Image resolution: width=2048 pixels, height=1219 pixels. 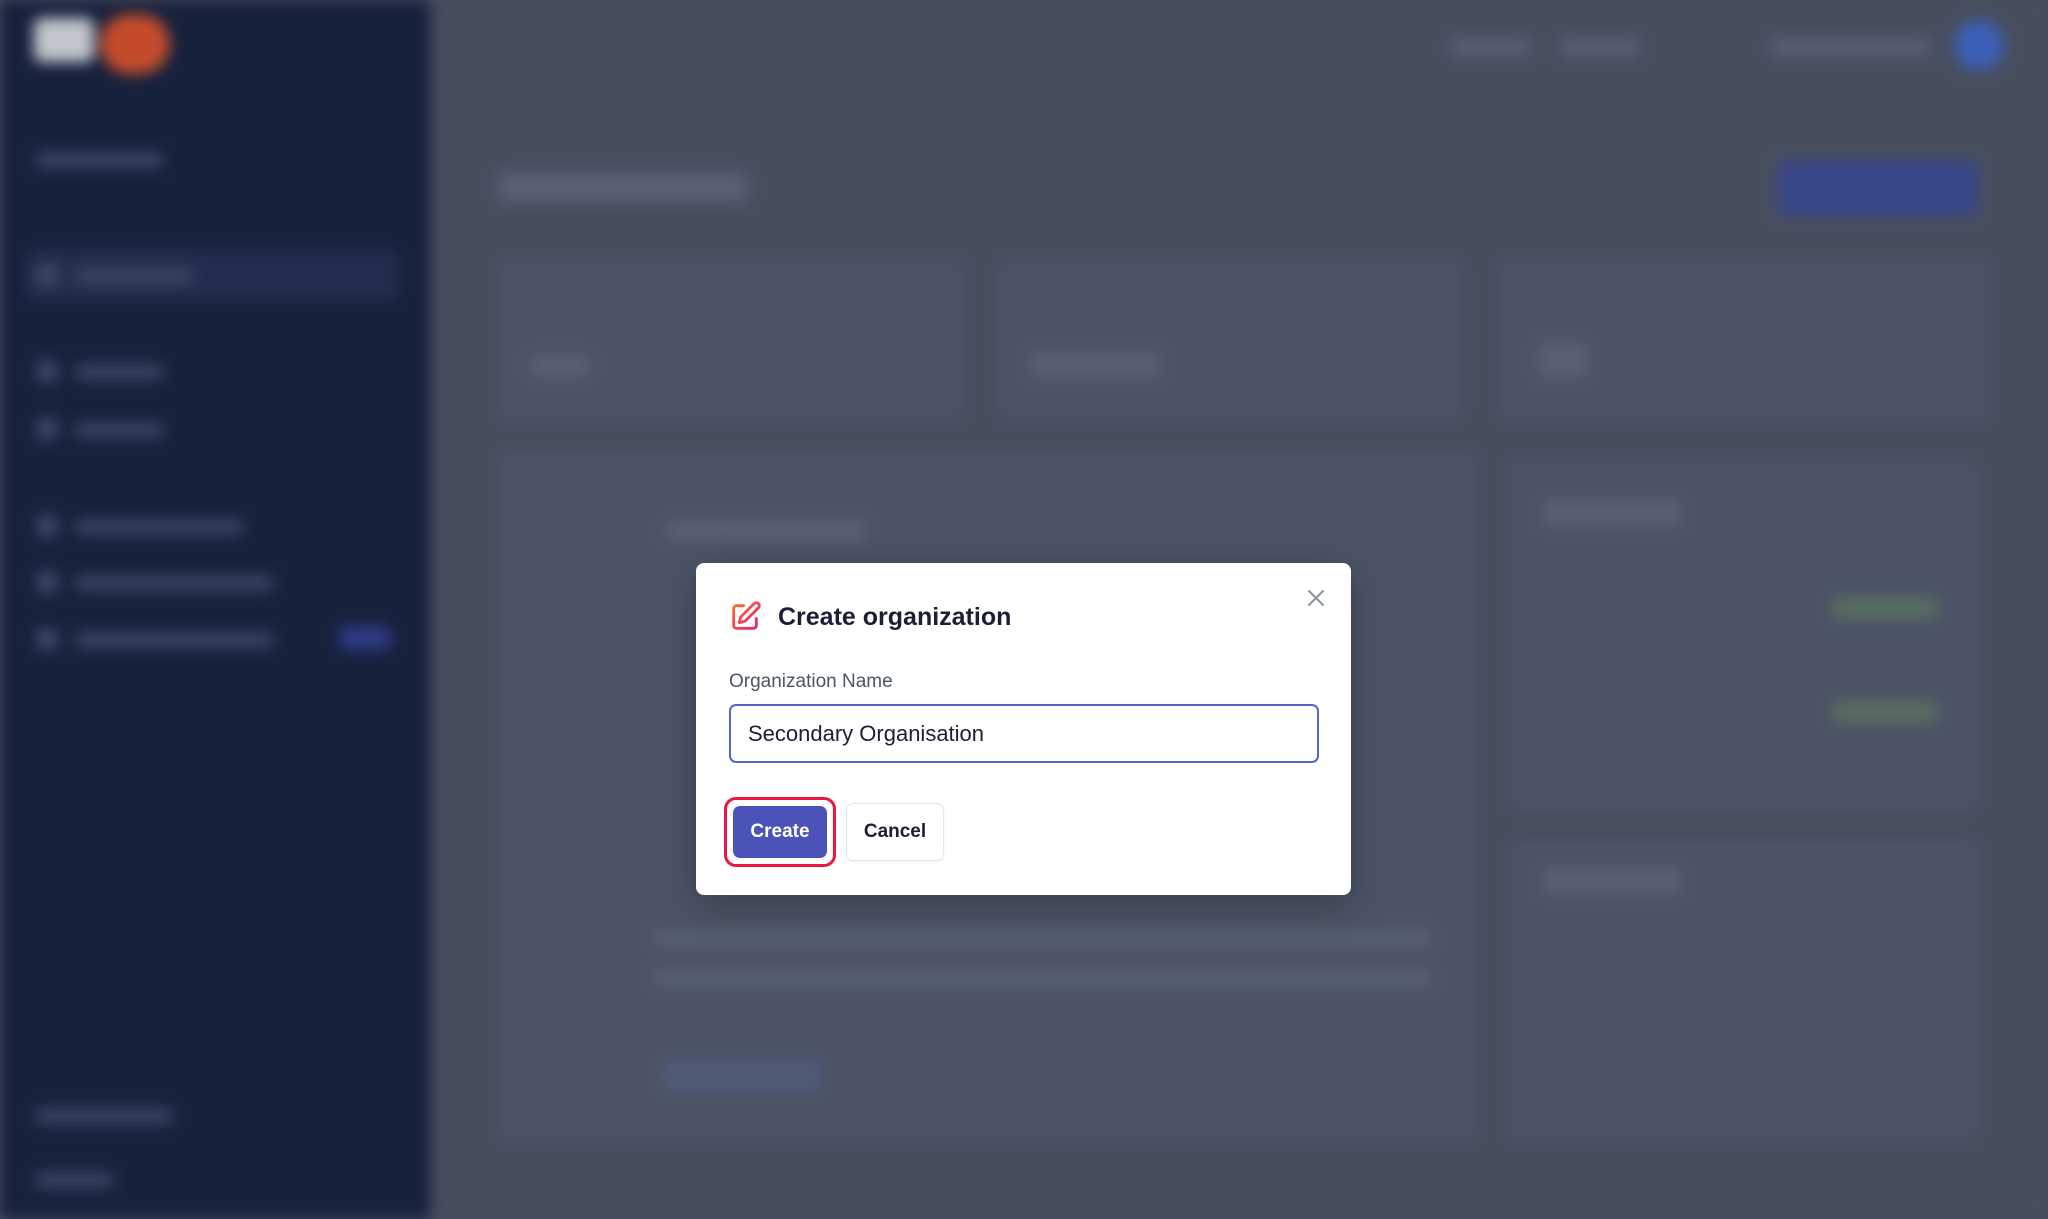 I want to click on organization-name-input, so click(x=1024, y=733).